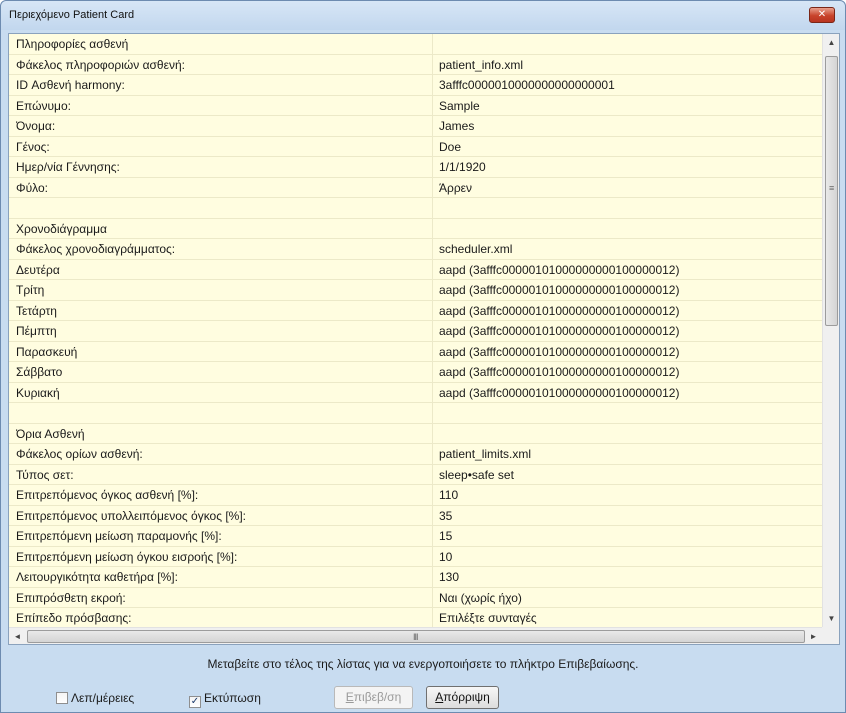 Image resolution: width=846 pixels, height=713 pixels. What do you see at coordinates (415, 617) in the screenshot?
I see `table-row: Επίπεδο πρόσβασης: Επιλέξτε συνταγές` at bounding box center [415, 617].